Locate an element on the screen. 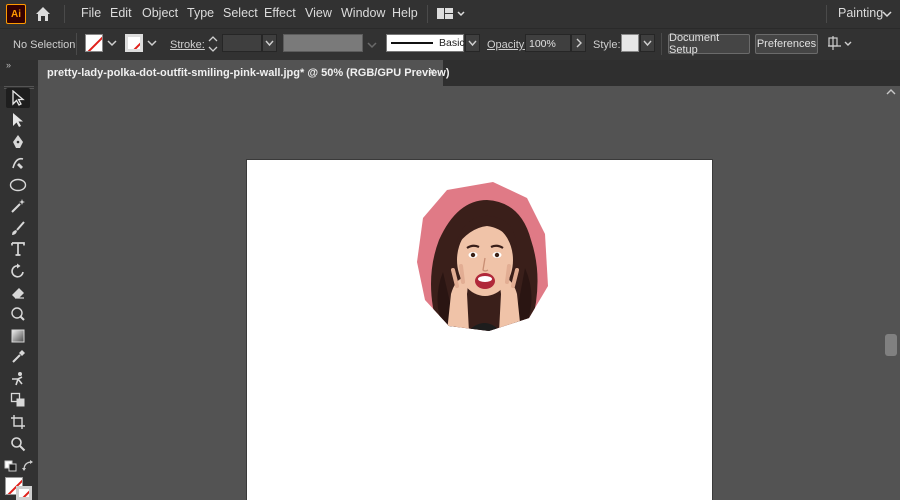  stroke-swatch is located at coordinates (134, 43).